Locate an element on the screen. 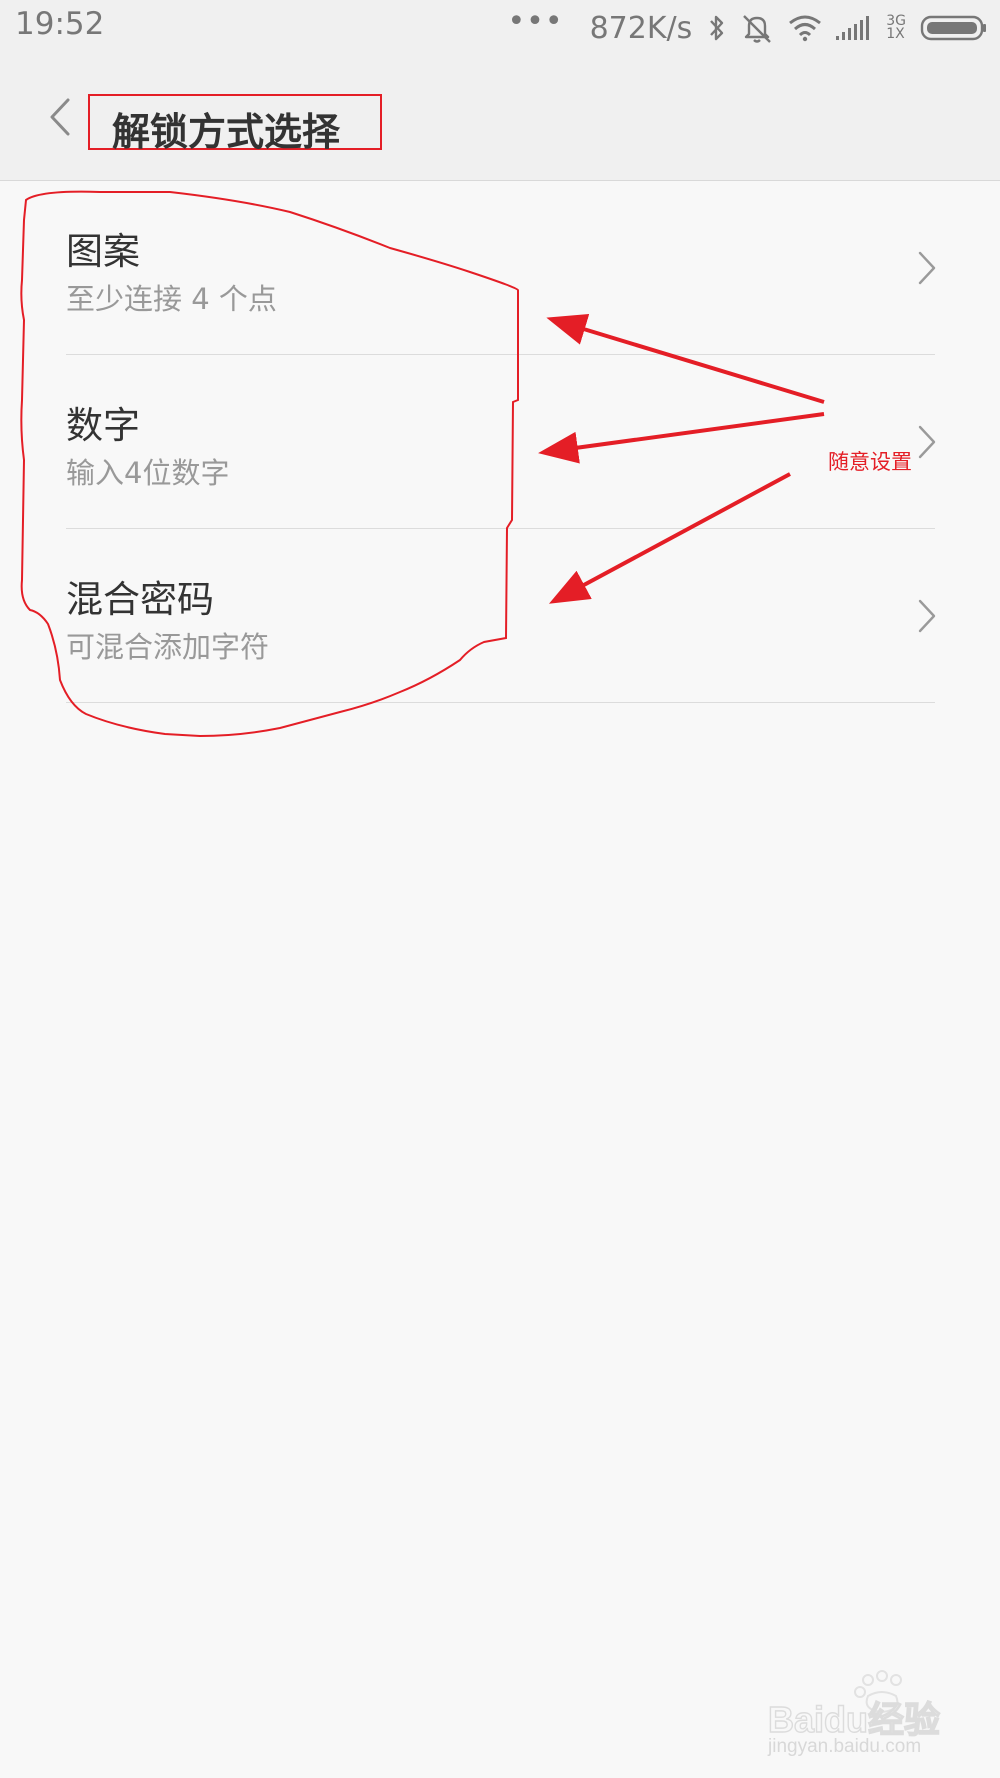 The height and width of the screenshot is (1778, 1000). page-title-highlight: 解锁方式选择 is located at coordinates (235, 124).